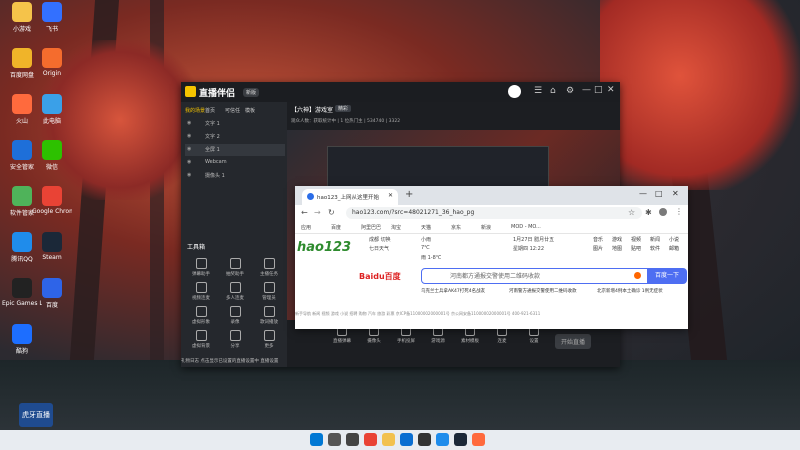 The width and height of the screenshot is (800, 450). Describe the element at coordinates (406, 439) in the screenshot. I see `store-icon` at that location.